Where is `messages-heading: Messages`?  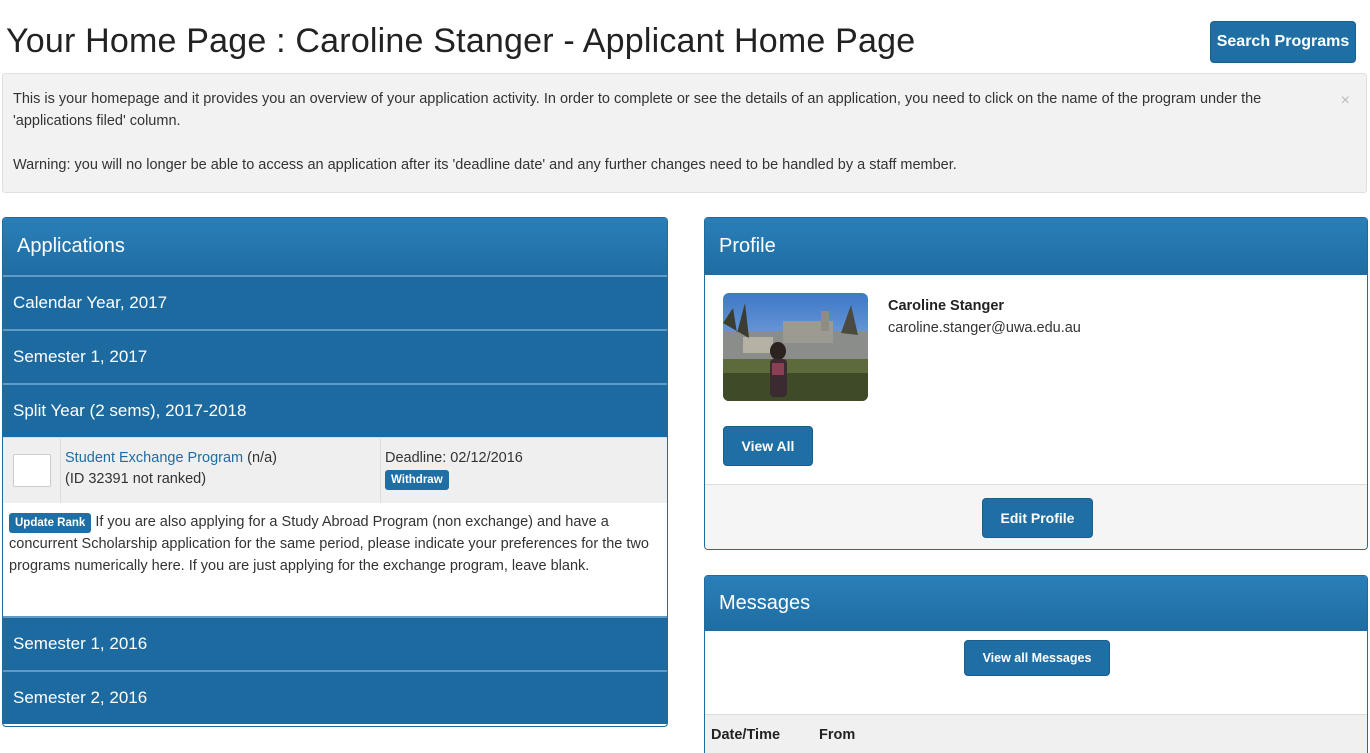
messages-heading: Messages is located at coordinates (1036, 603).